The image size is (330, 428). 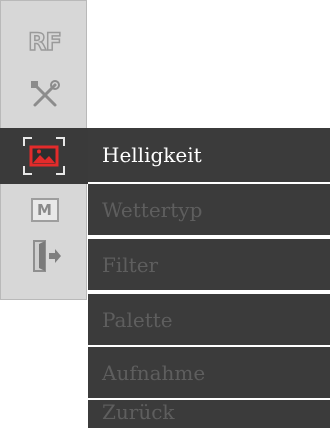 I want to click on exit-button, so click(x=44, y=256).